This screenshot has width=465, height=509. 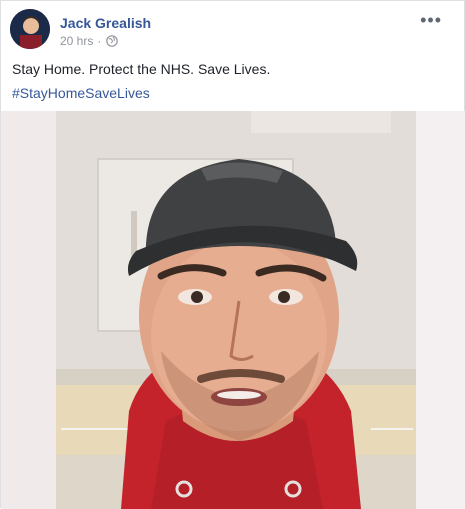 I want to click on avatar, so click(x=30, y=29).